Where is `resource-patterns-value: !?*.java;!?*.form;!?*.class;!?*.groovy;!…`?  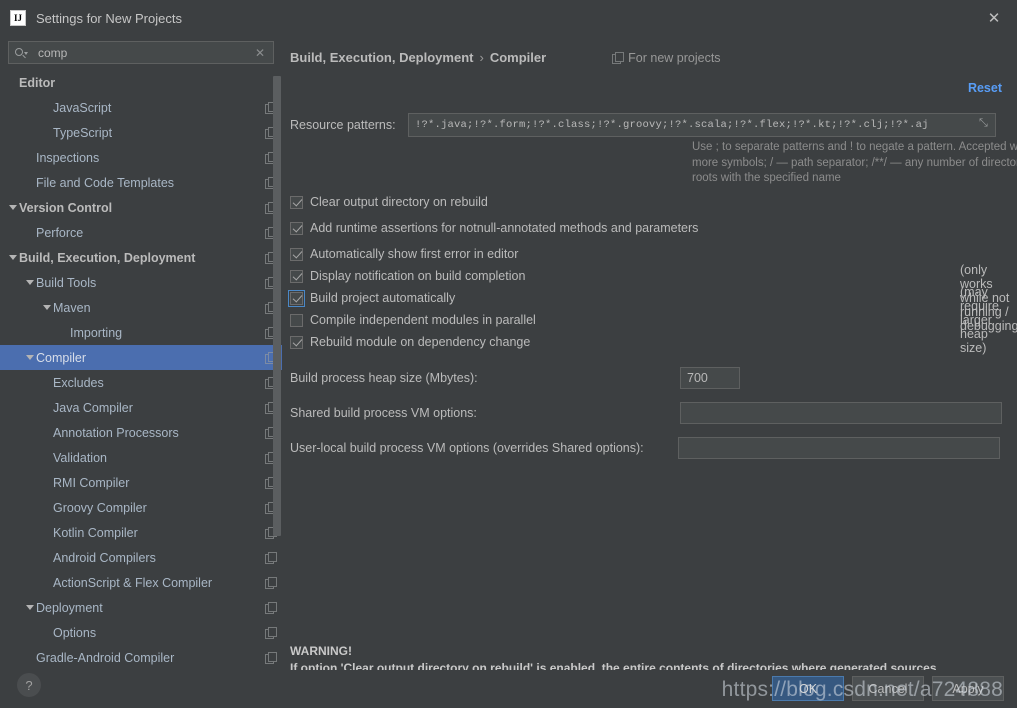 resource-patterns-value: !?*.java;!?*.form;!?*.class;!?*.groovy;!… is located at coordinates (672, 125).